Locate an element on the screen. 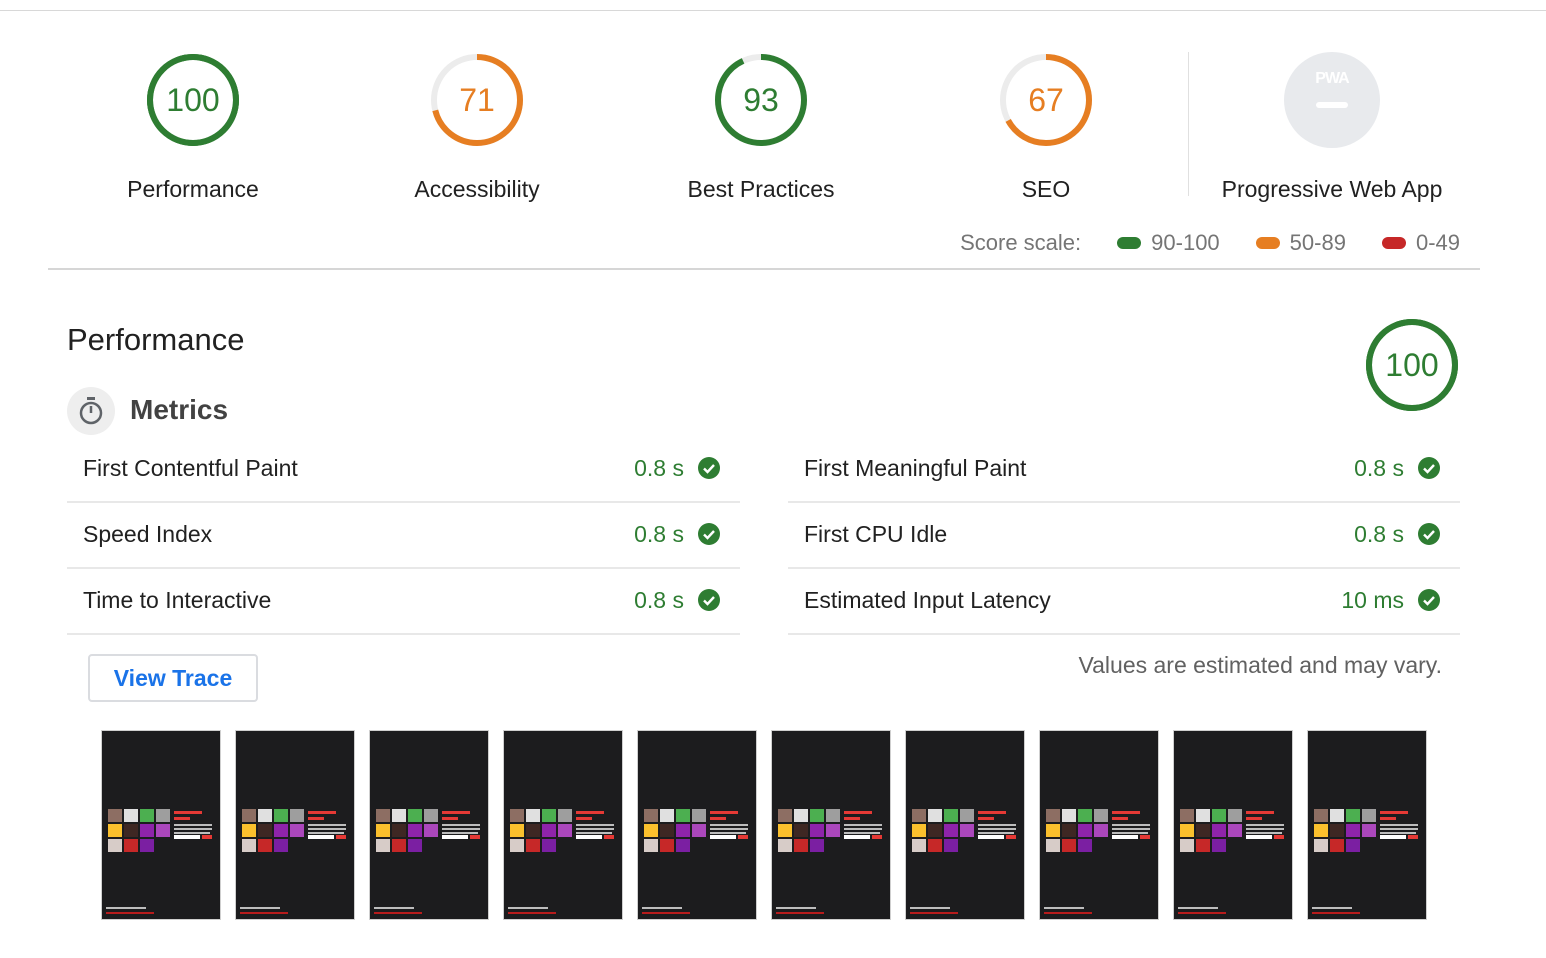 This screenshot has height=958, width=1546. performance-section-gauge: 100 is located at coordinates (1412, 367).